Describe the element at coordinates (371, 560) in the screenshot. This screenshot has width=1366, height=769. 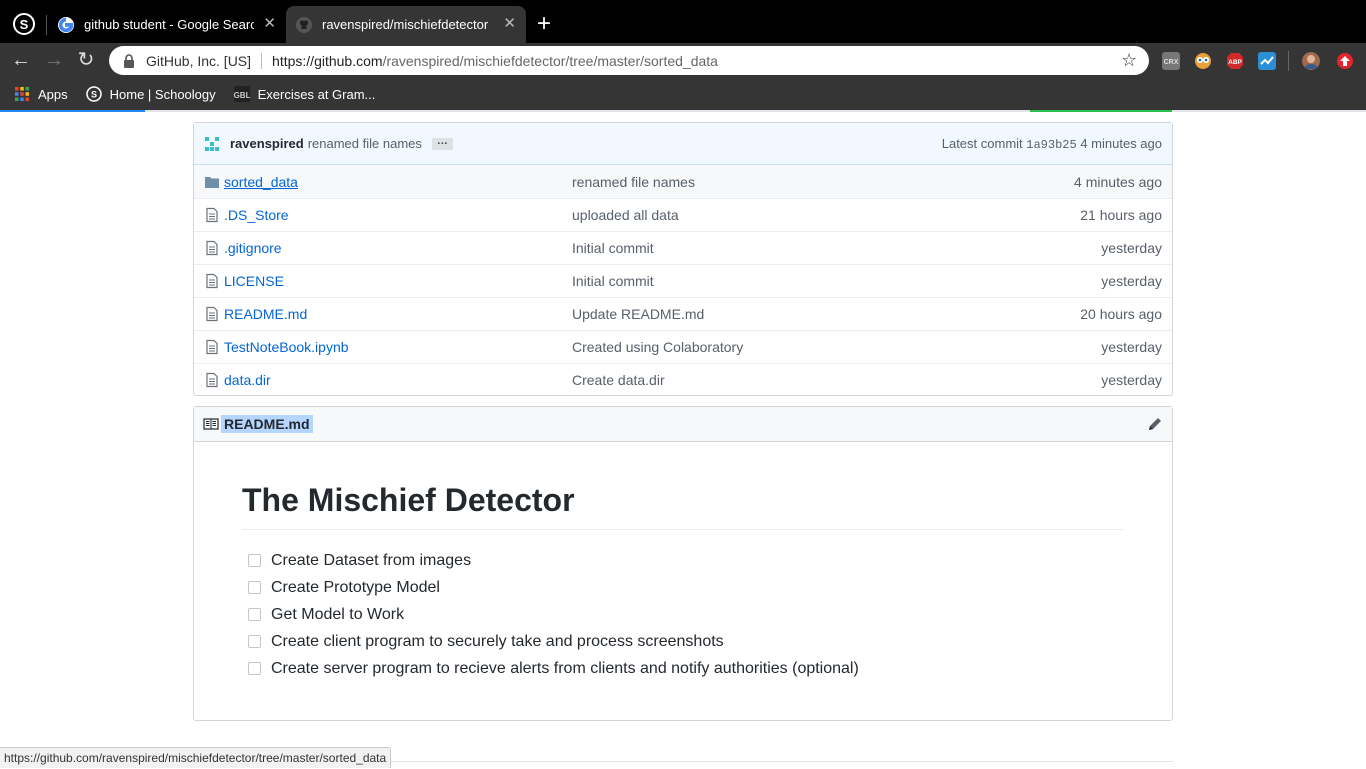
I see `task-text: Create Dataset from images` at that location.